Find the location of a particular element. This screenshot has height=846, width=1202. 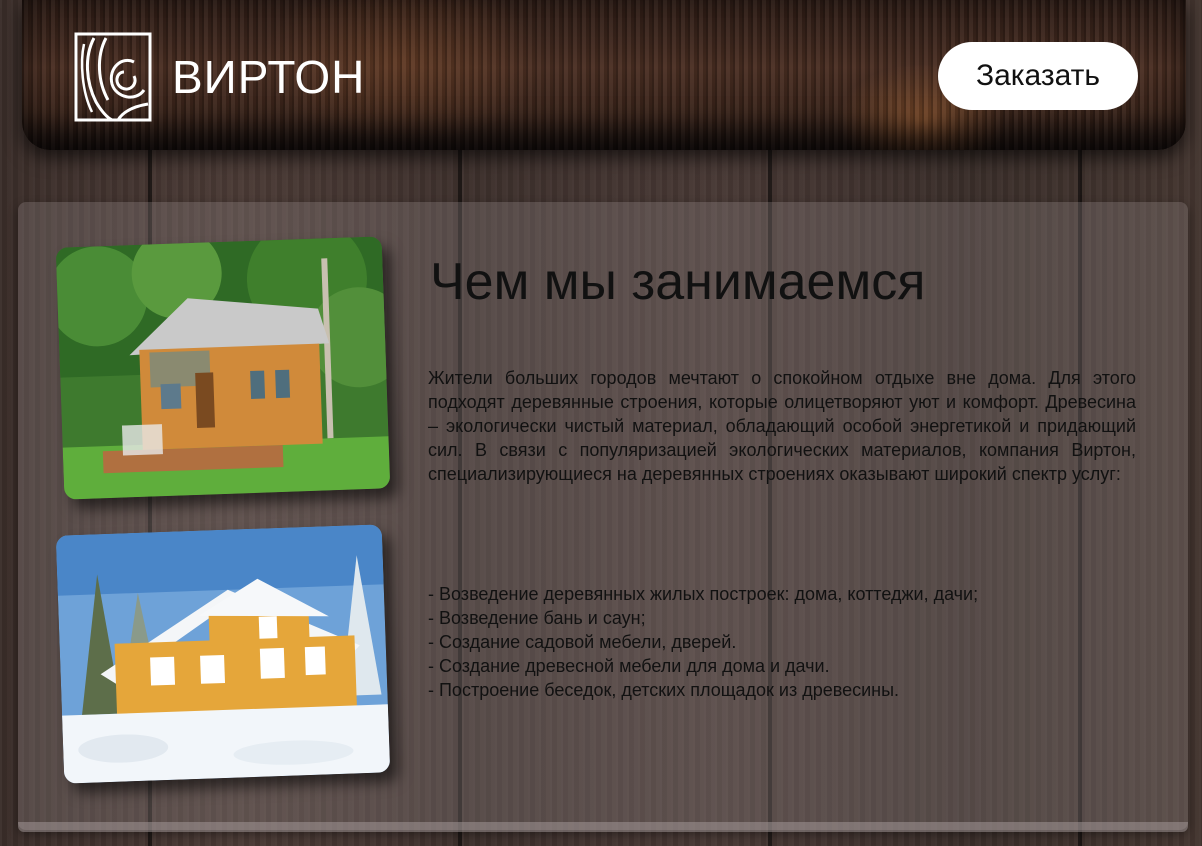

wood-rings-logo-icon is located at coordinates (113, 77).